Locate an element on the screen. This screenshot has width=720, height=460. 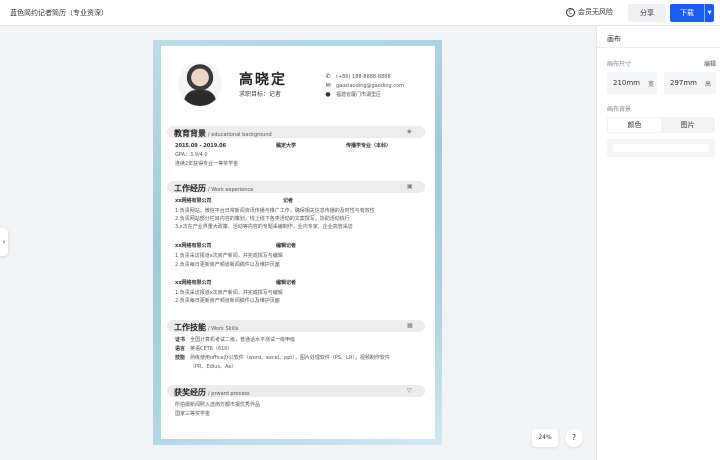
tab-image: 图片 is located at coordinates (687, 125).